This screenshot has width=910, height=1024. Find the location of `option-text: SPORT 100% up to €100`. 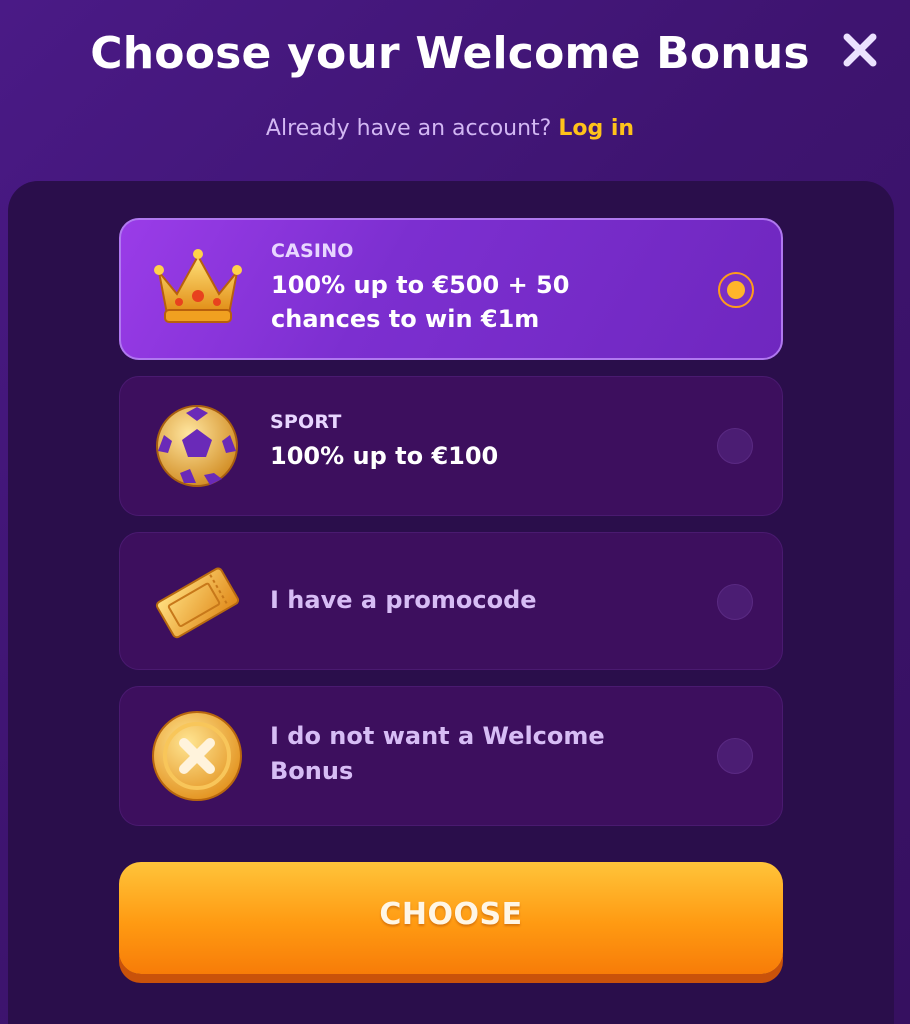

option-text: SPORT 100% up to €100 is located at coordinates (384, 442).